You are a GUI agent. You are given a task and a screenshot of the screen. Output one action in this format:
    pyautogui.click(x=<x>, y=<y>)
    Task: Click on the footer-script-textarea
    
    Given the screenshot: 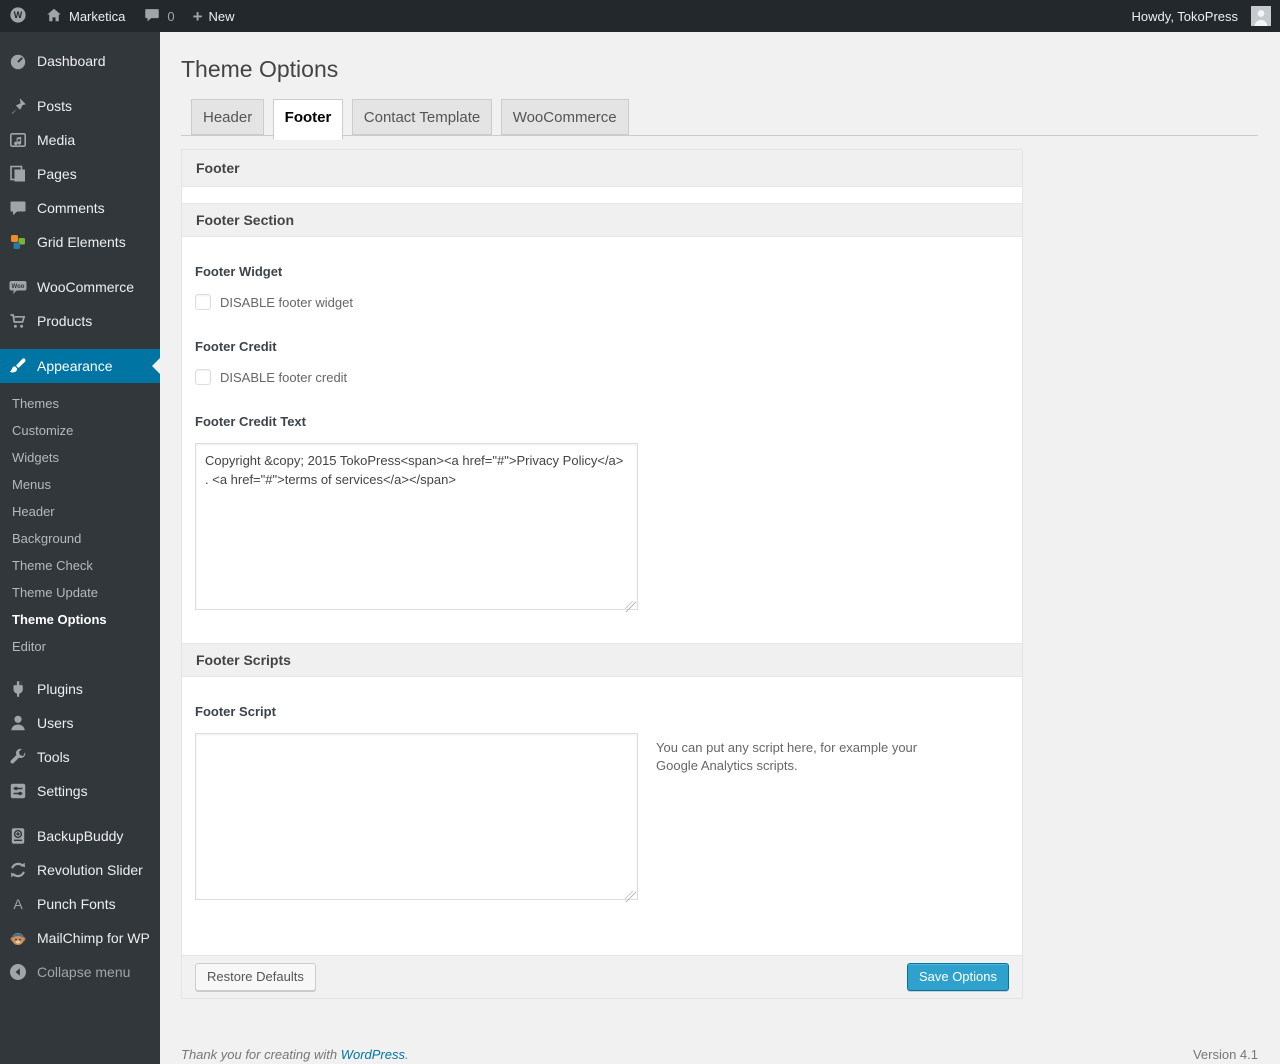 What is the action you would take?
    pyautogui.click(x=416, y=816)
    